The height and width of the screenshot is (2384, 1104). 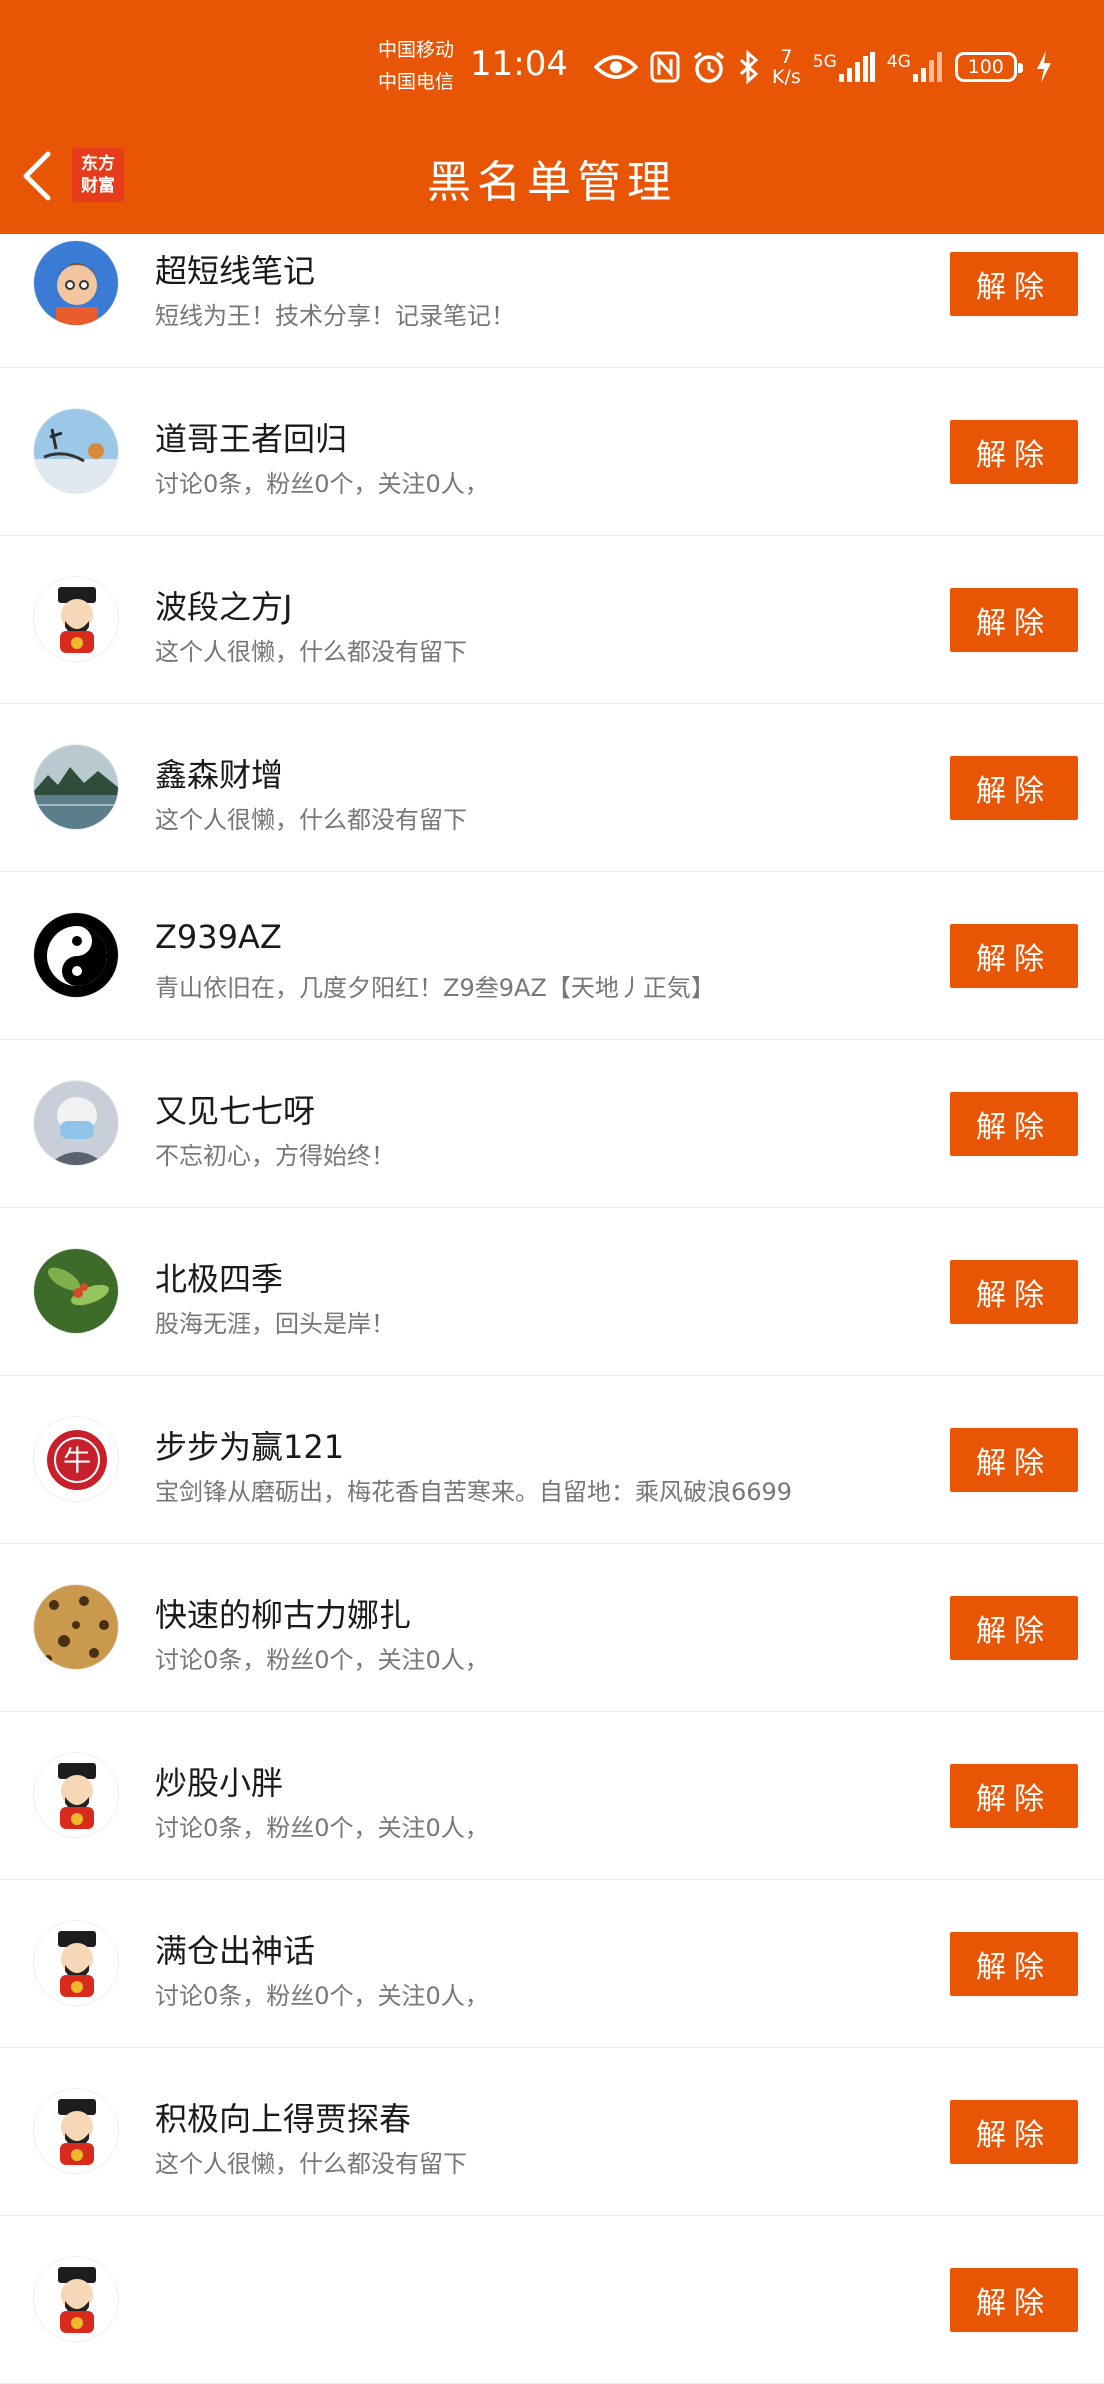 I want to click on user-description: 不忘初心，方得始终！, so click(x=275, y=1156).